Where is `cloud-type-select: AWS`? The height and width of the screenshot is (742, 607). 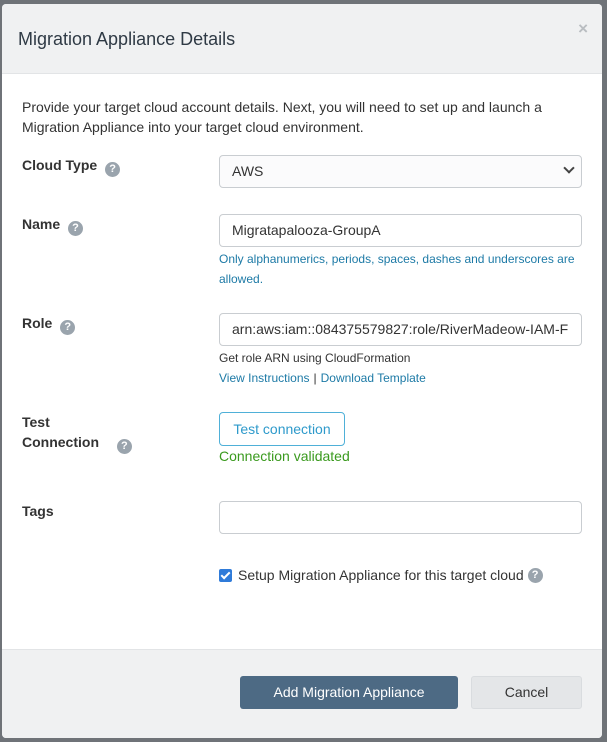
cloud-type-select: AWS is located at coordinates (400, 171).